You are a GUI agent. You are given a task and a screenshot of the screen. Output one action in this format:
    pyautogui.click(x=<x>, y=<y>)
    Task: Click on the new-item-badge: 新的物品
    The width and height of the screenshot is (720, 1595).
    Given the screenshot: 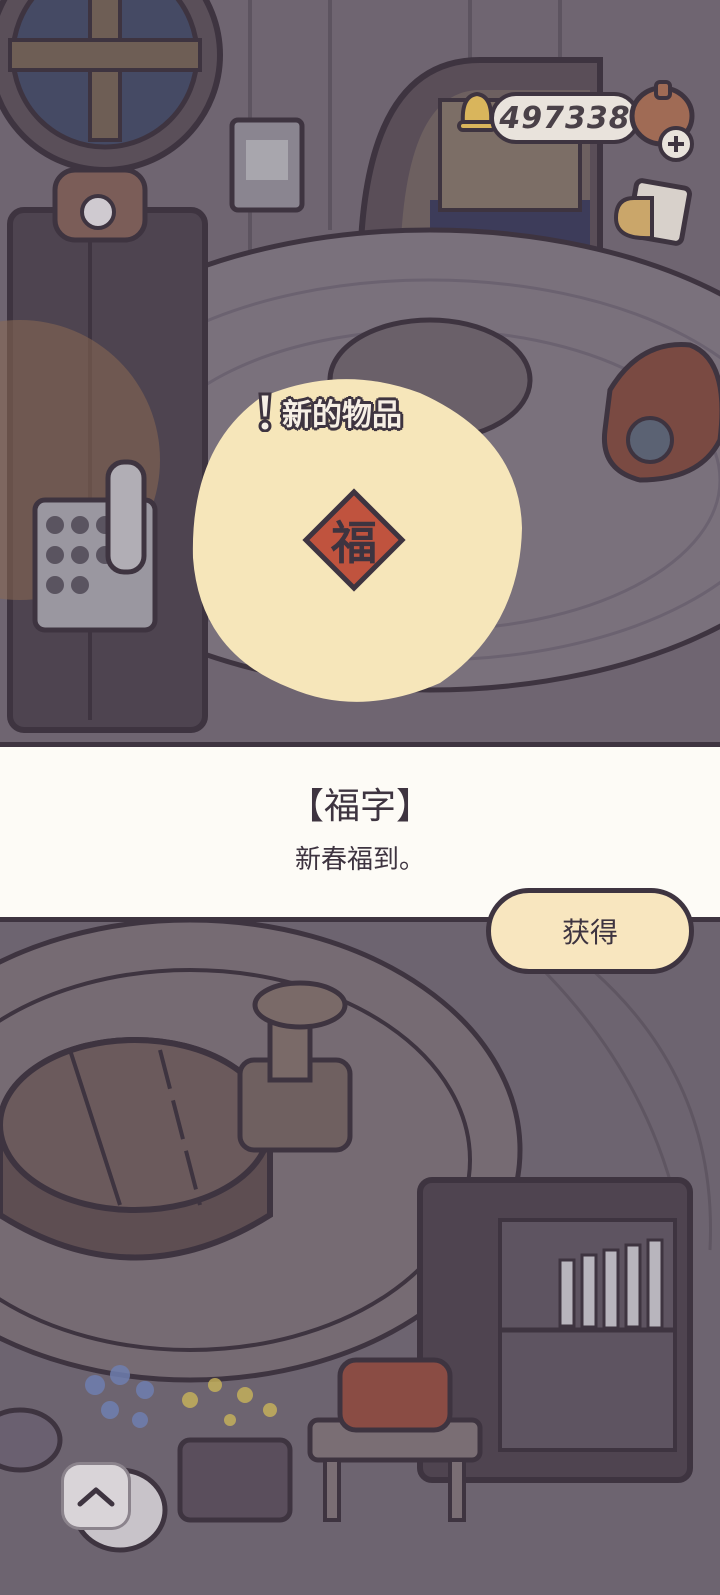 What is the action you would take?
    pyautogui.click(x=330, y=412)
    